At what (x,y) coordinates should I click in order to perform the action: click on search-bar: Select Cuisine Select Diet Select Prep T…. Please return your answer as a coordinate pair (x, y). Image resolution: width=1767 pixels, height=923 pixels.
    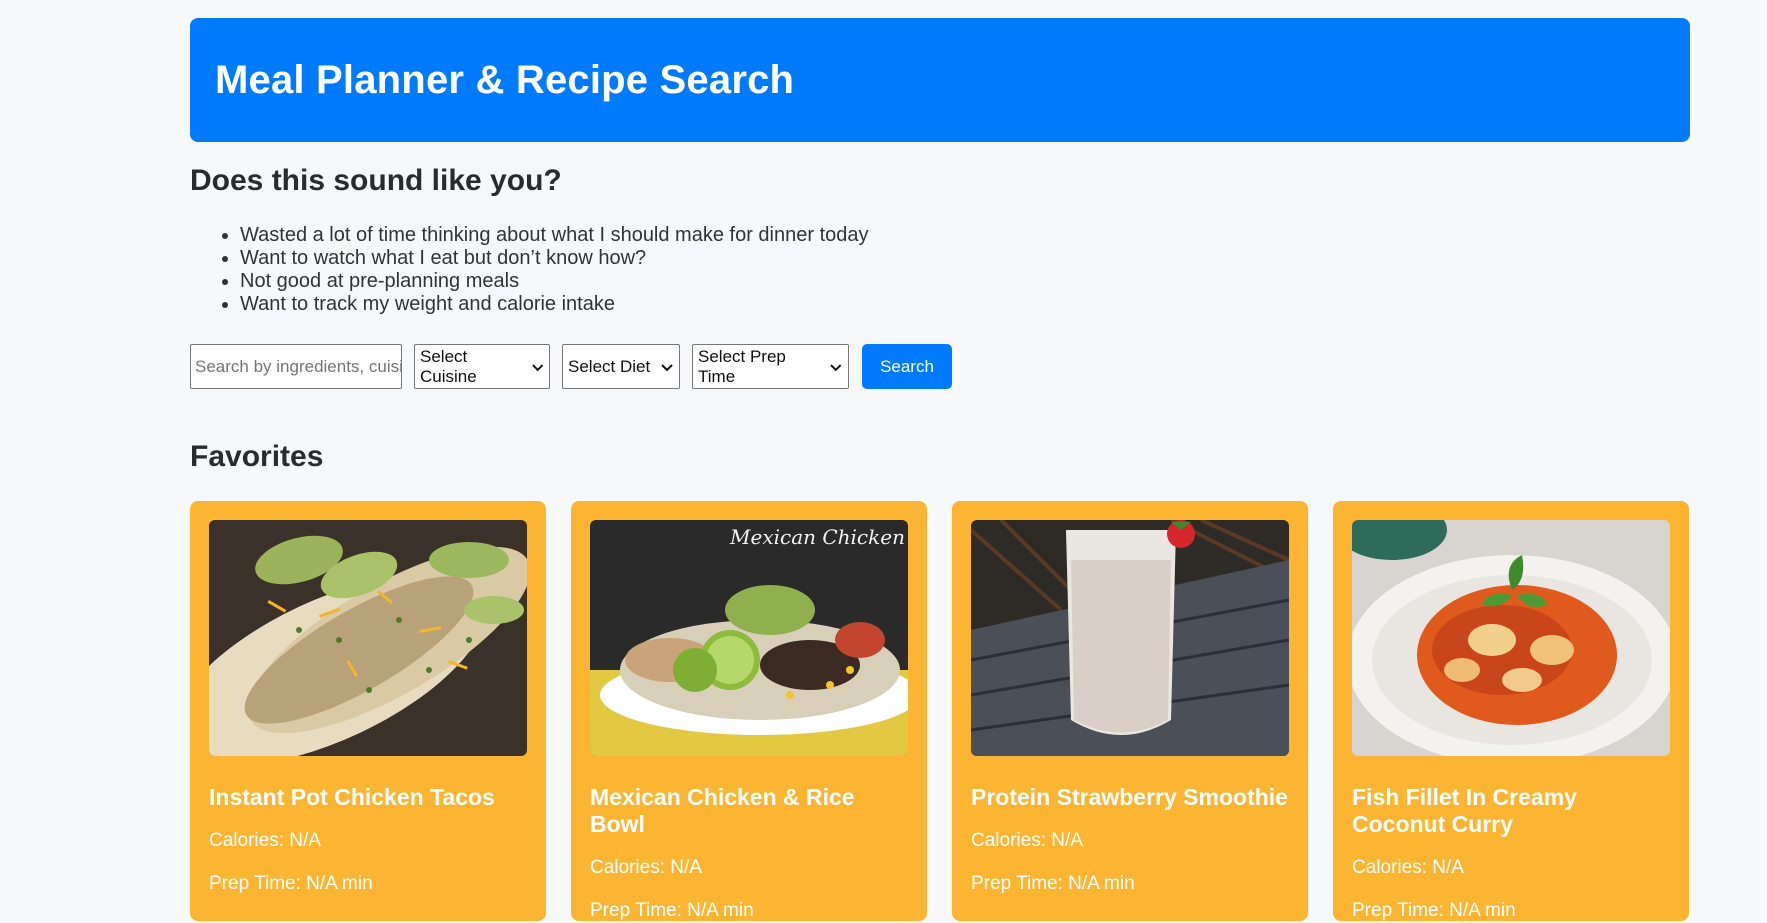
    Looking at the image, I should click on (940, 366).